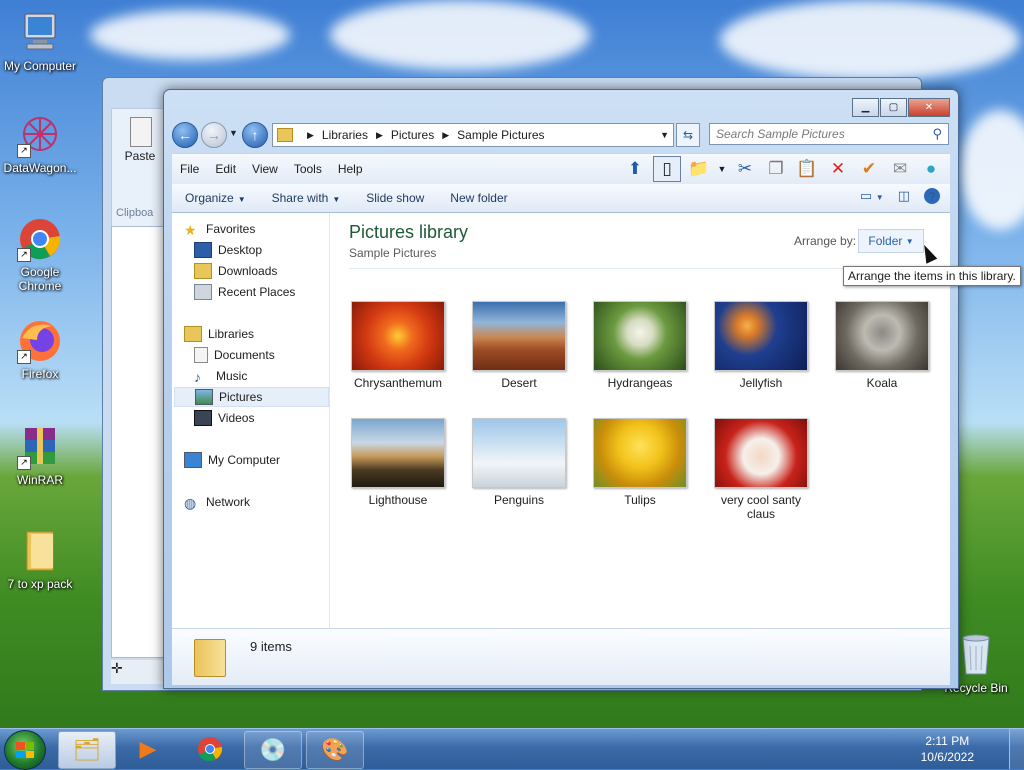 This screenshot has height=770, width=1024. What do you see at coordinates (398, 345) in the screenshot?
I see `file-item-chrysanthemum: Chrysanthemum` at bounding box center [398, 345].